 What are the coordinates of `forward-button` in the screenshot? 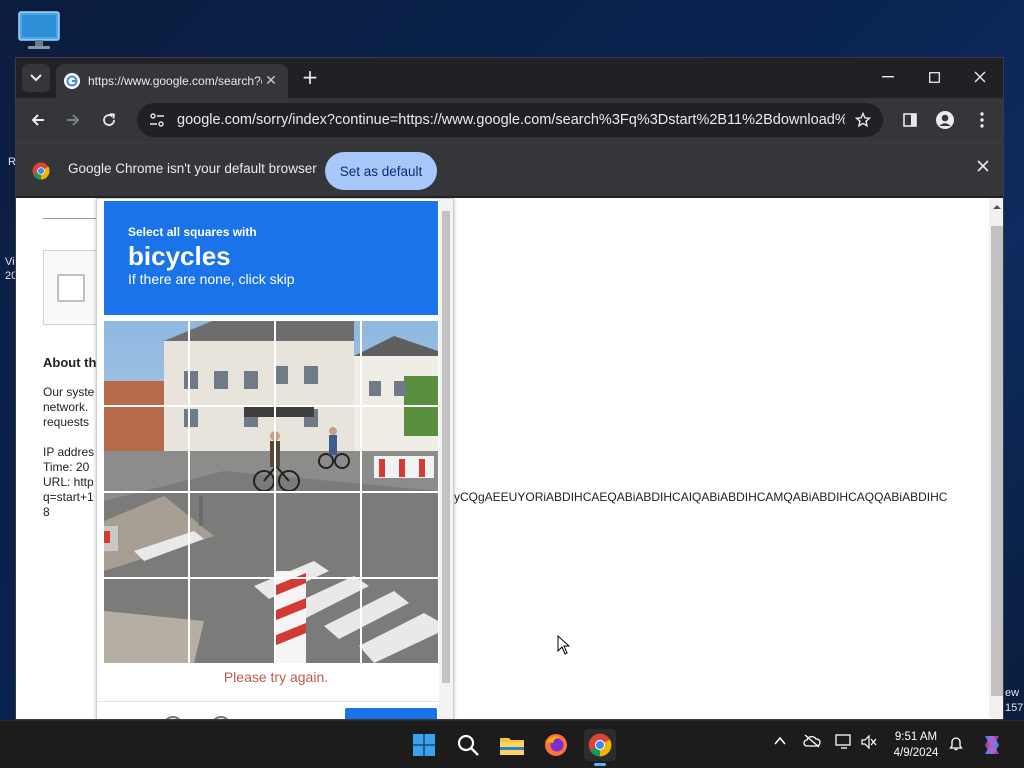 It's located at (73, 120).